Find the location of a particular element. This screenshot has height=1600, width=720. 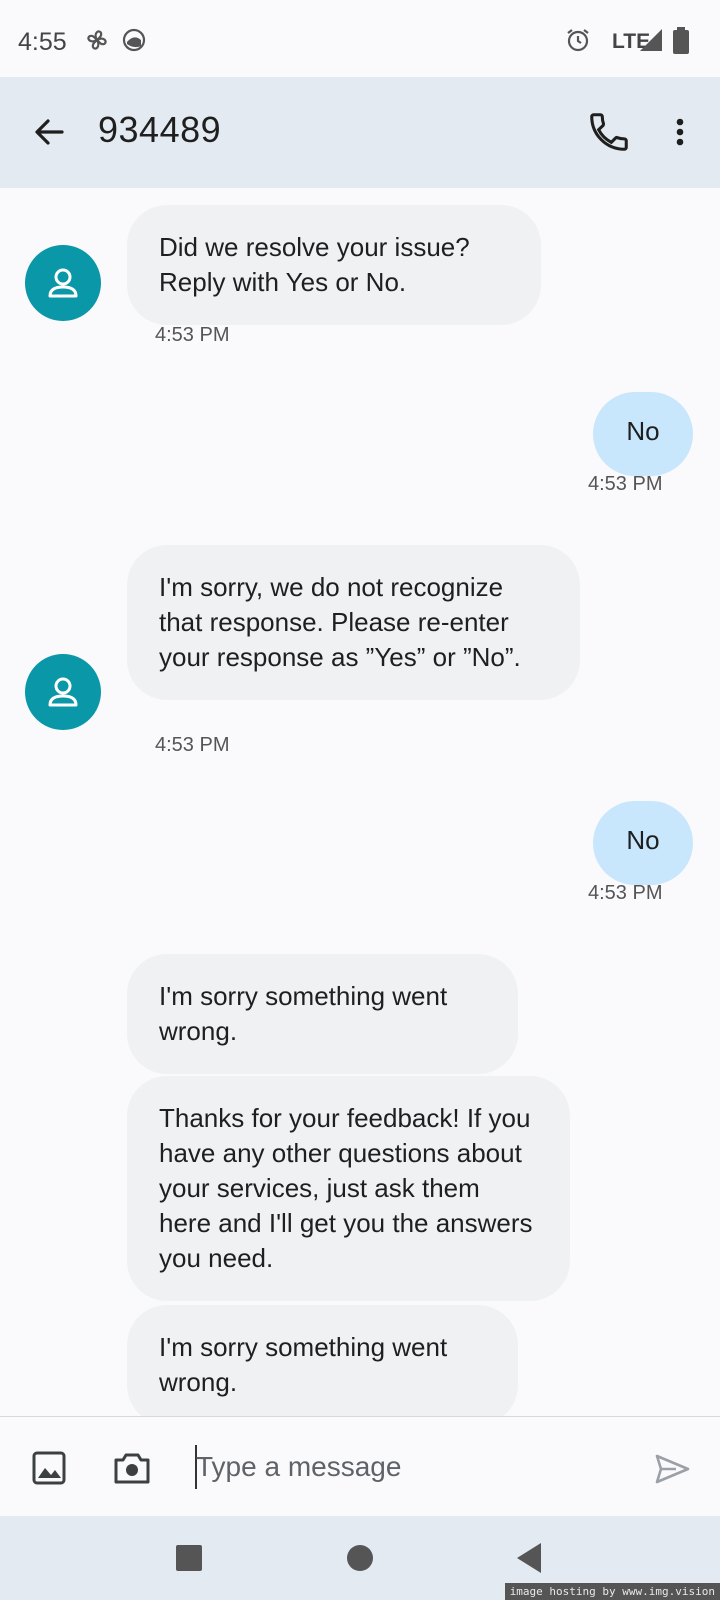

signal-icon is located at coordinates (651, 42).